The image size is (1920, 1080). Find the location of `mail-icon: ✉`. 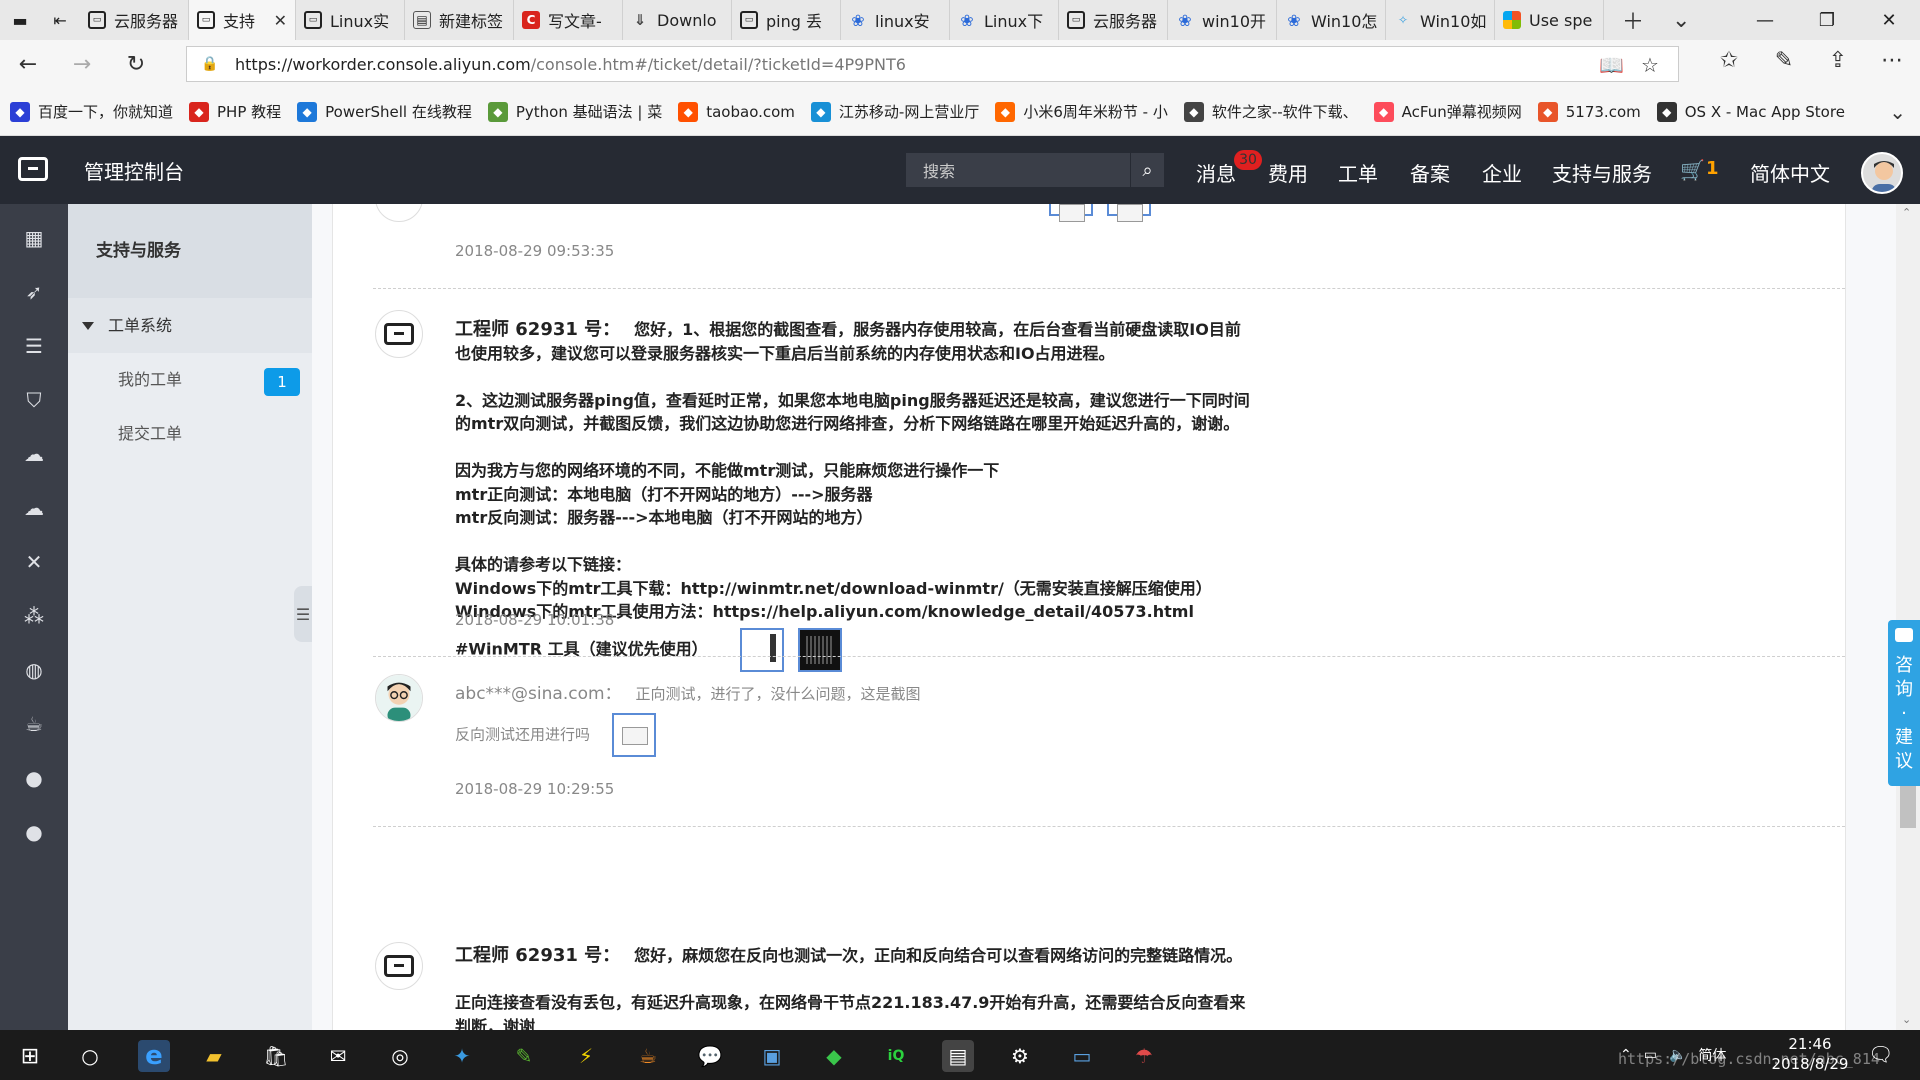

mail-icon: ✉ is located at coordinates (338, 1056).